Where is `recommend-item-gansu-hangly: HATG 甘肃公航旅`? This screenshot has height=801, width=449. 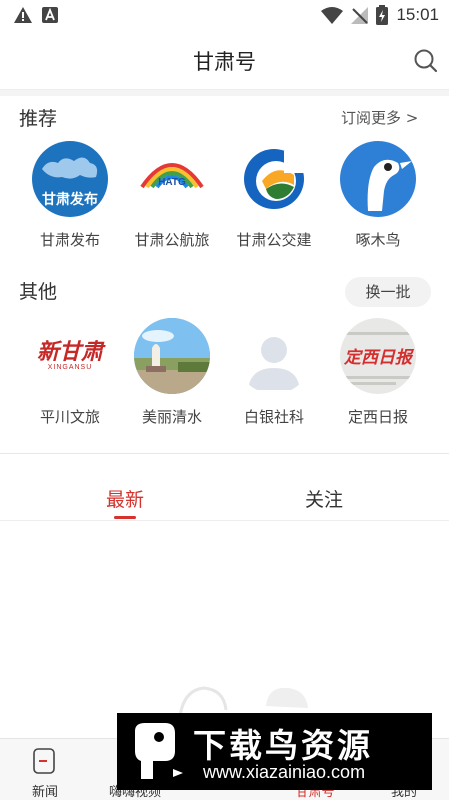 recommend-item-gansu-hangly: HATG 甘肃公航旅 is located at coordinates (172, 195).